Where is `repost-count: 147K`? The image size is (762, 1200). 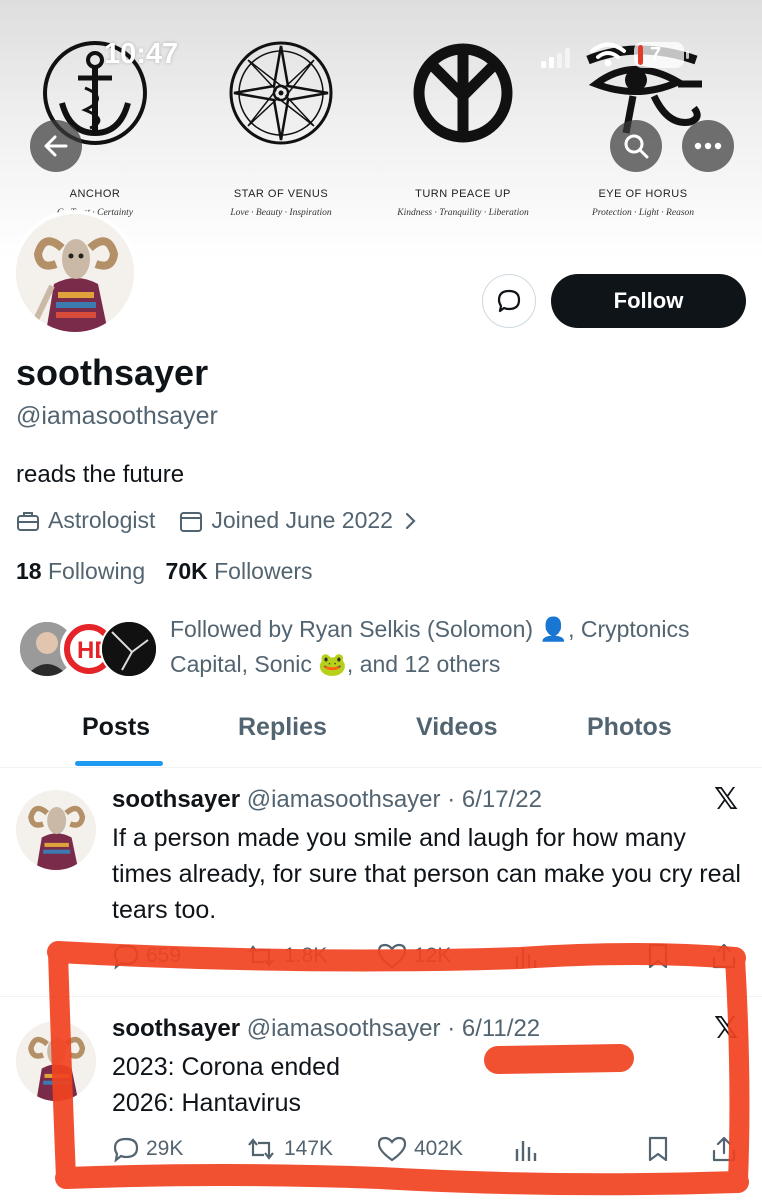 repost-count: 147K is located at coordinates (309, 1148).